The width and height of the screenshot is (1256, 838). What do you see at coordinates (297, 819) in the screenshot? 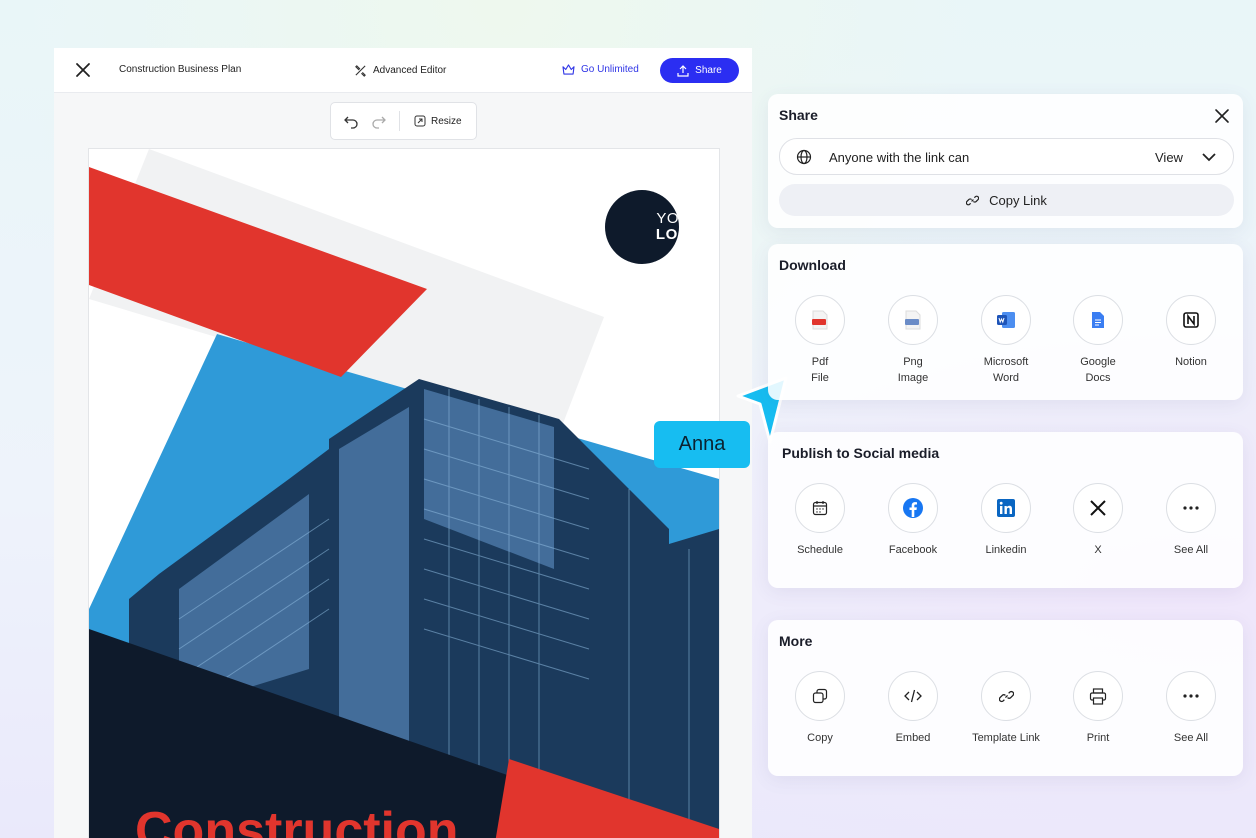
I see `cover-headline: Construction` at bounding box center [297, 819].